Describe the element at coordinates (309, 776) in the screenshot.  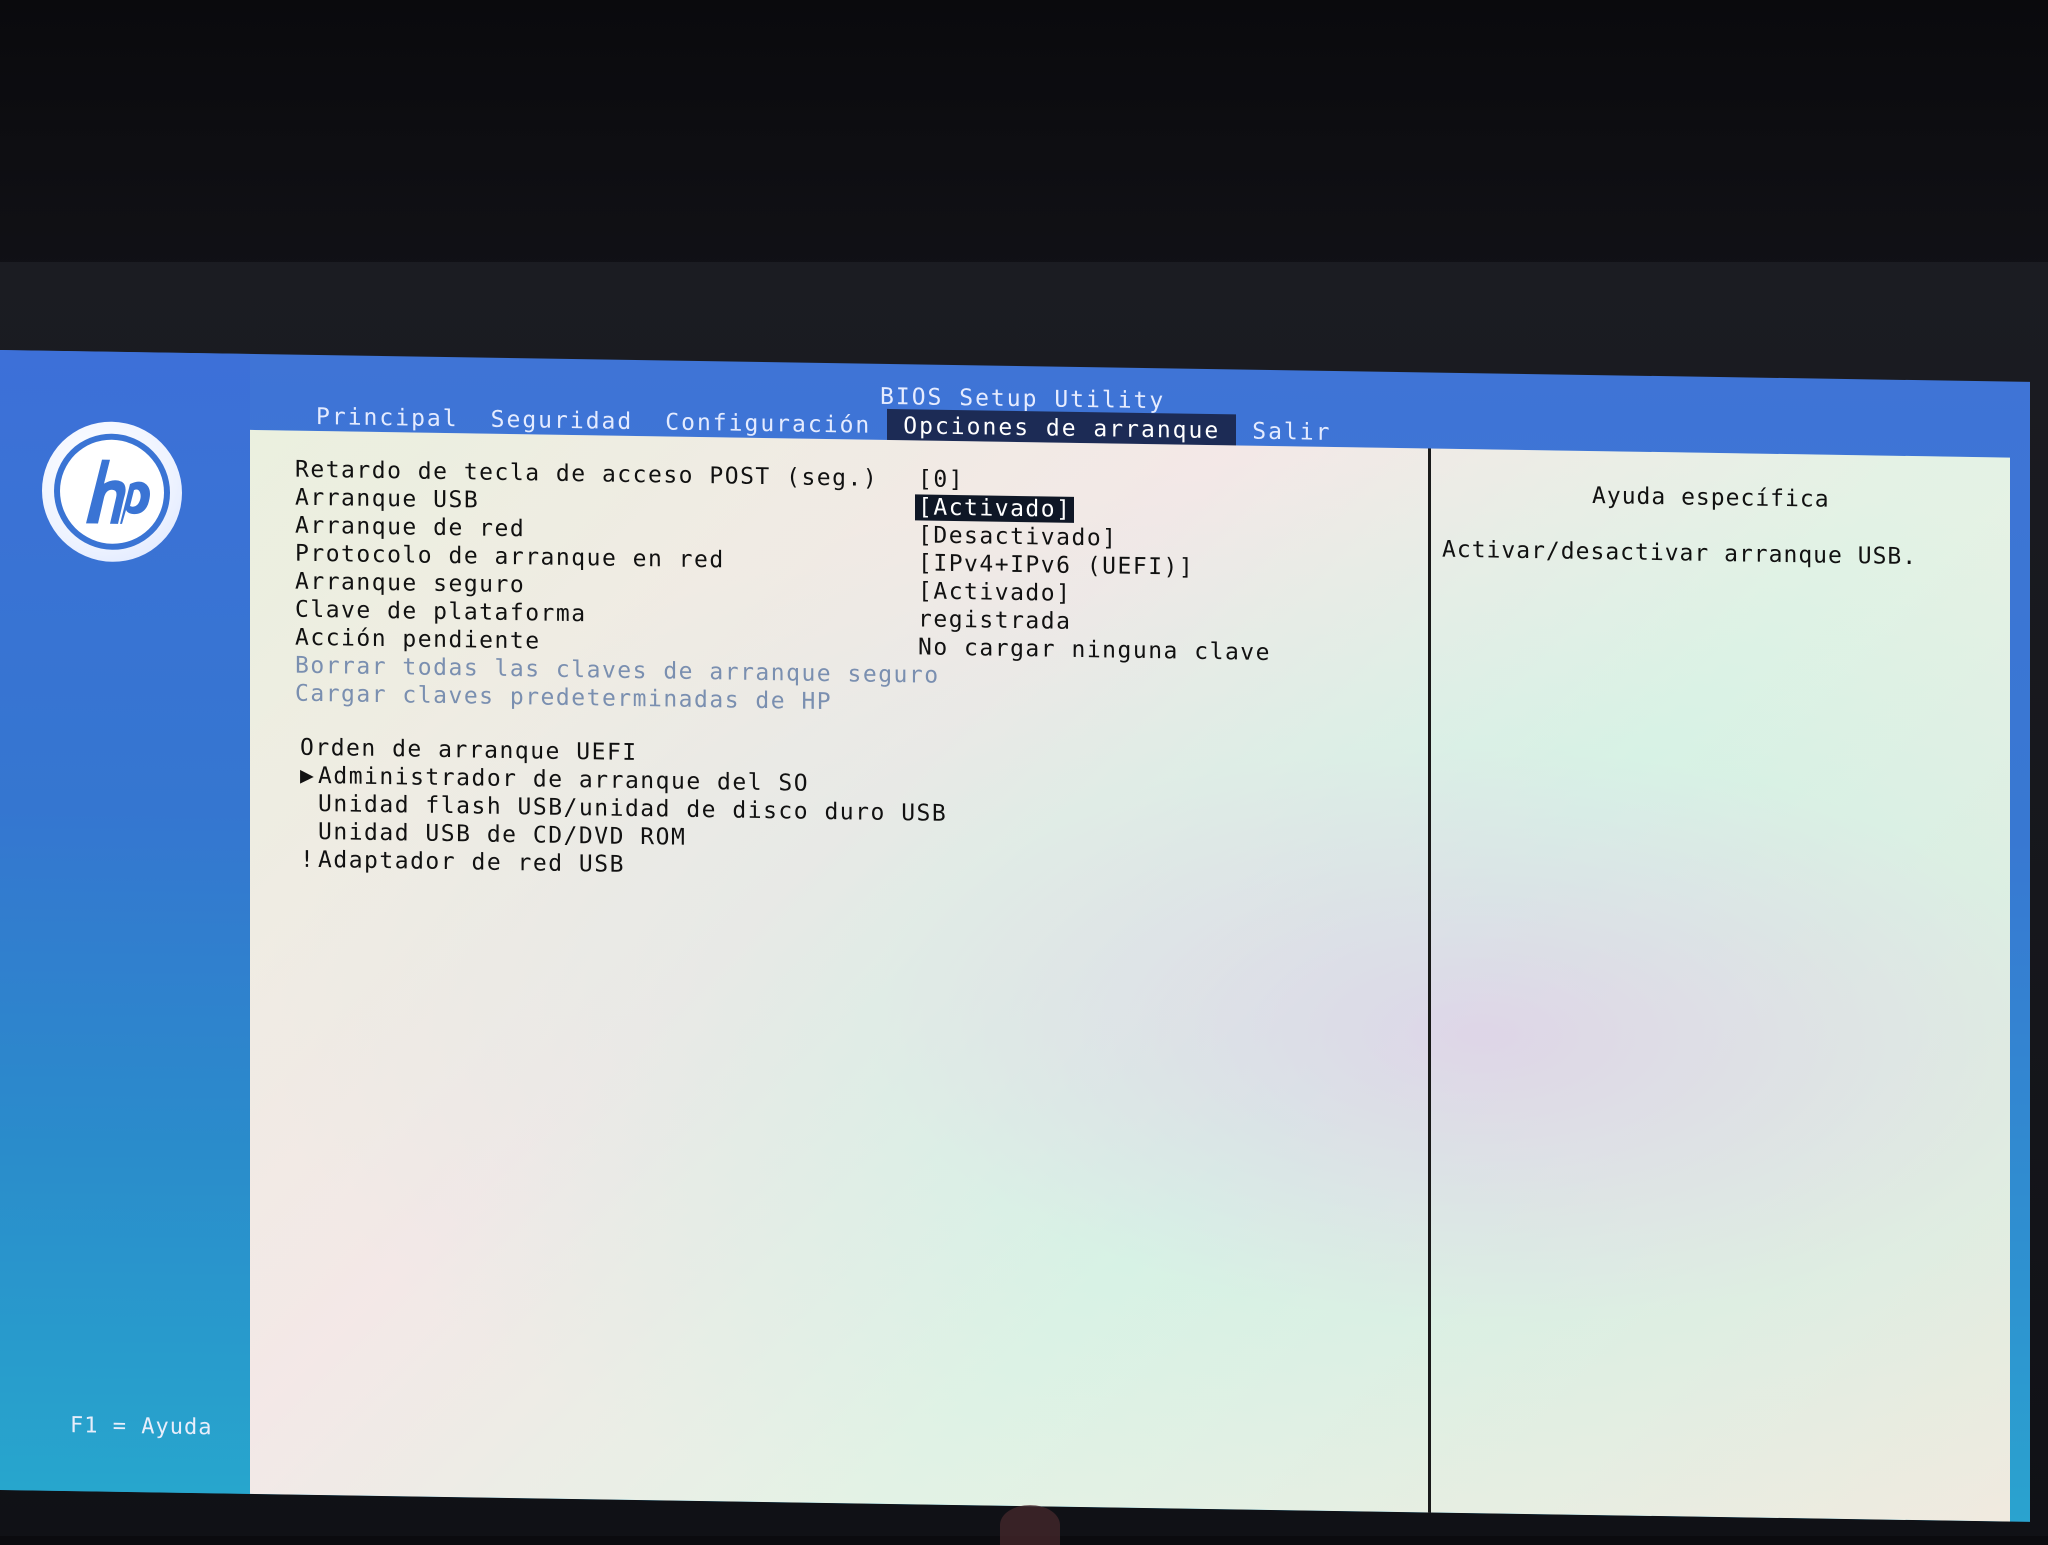
I see `selection-arrow-icon: ▶` at that location.